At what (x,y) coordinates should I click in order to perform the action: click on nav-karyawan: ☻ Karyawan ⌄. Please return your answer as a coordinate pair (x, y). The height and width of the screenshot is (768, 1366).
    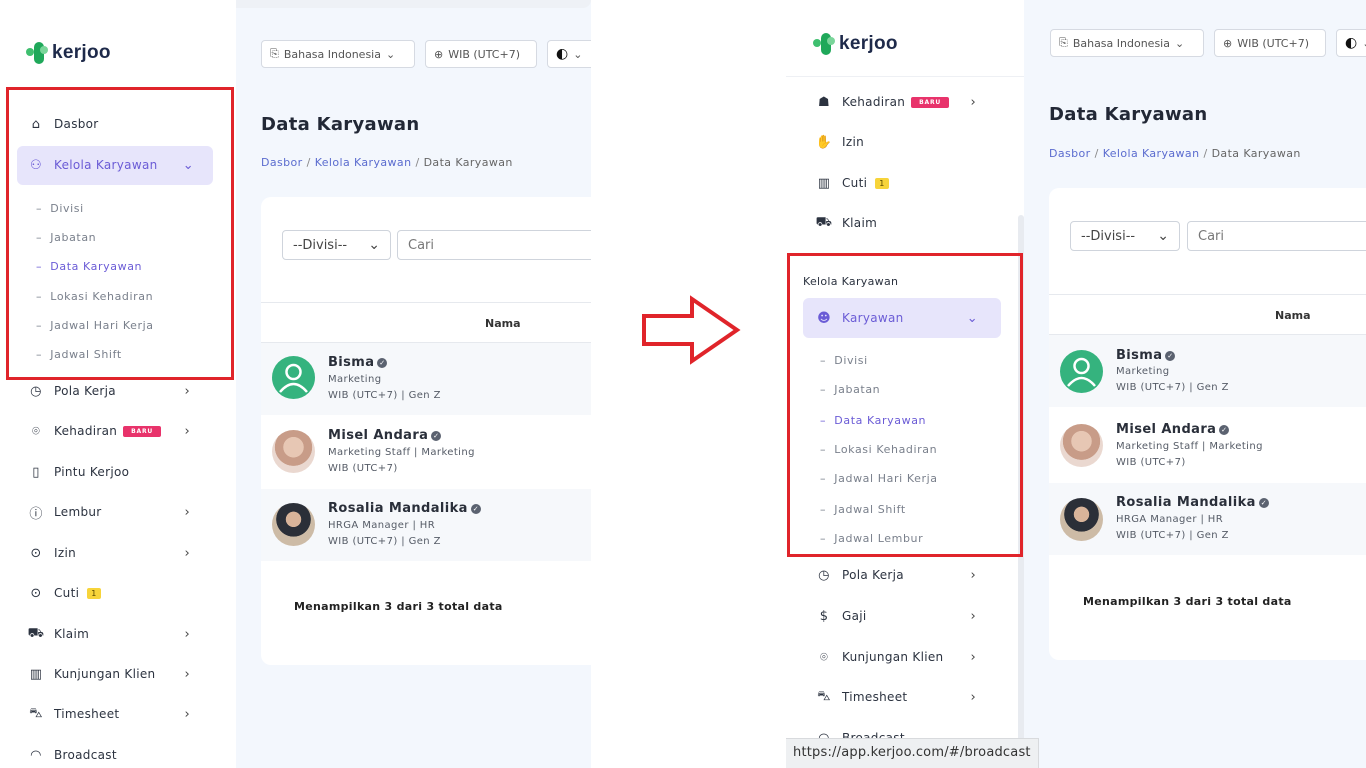
    Looking at the image, I should click on (897, 318).